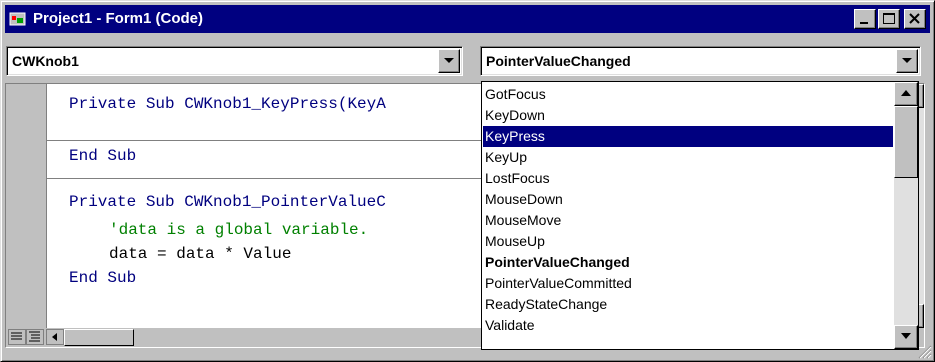 The image size is (935, 362). What do you see at coordinates (688, 325) in the screenshot?
I see `event-list-item: Validate` at bounding box center [688, 325].